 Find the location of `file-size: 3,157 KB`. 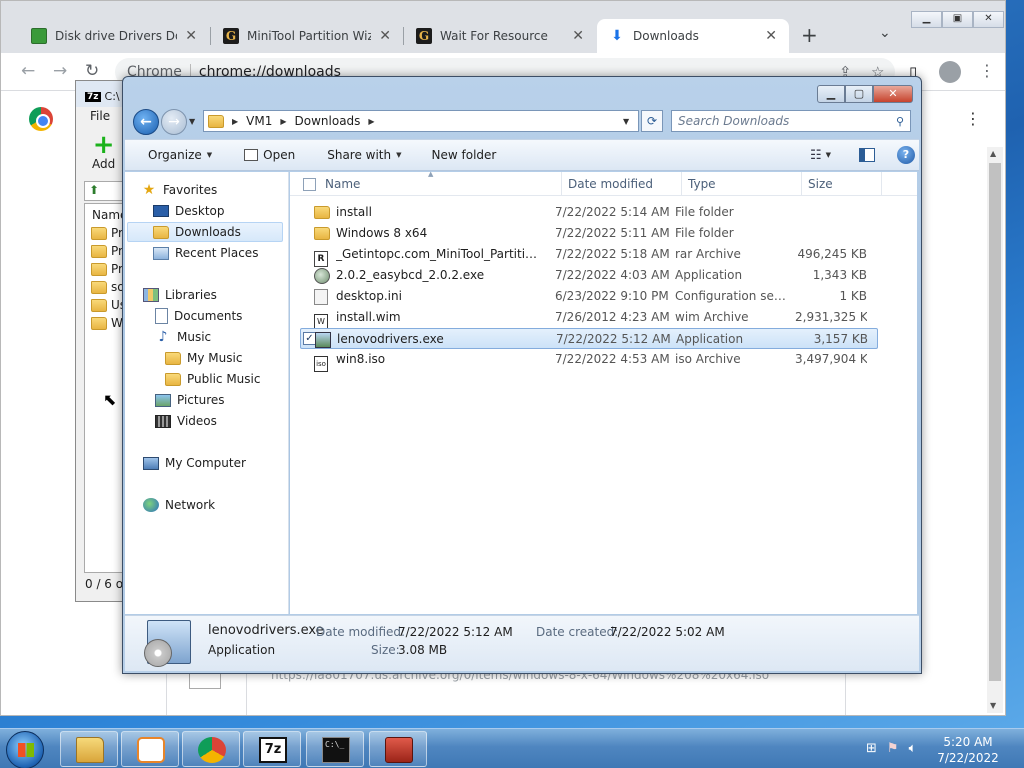

file-size: 3,157 KB is located at coordinates (840, 339).